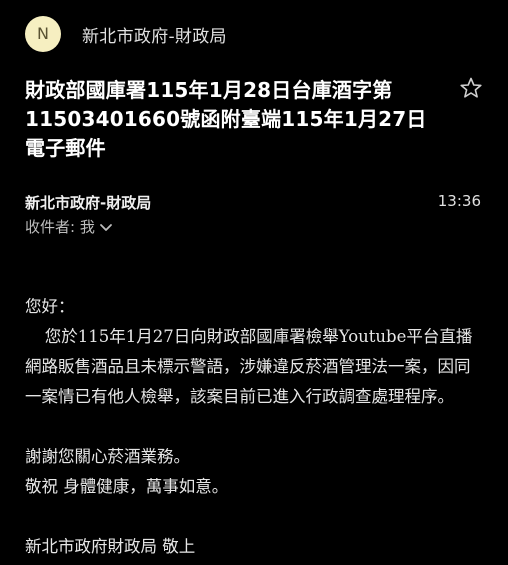 The width and height of the screenshot is (508, 565). What do you see at coordinates (43, 34) in the screenshot?
I see `avatar: N` at bounding box center [43, 34].